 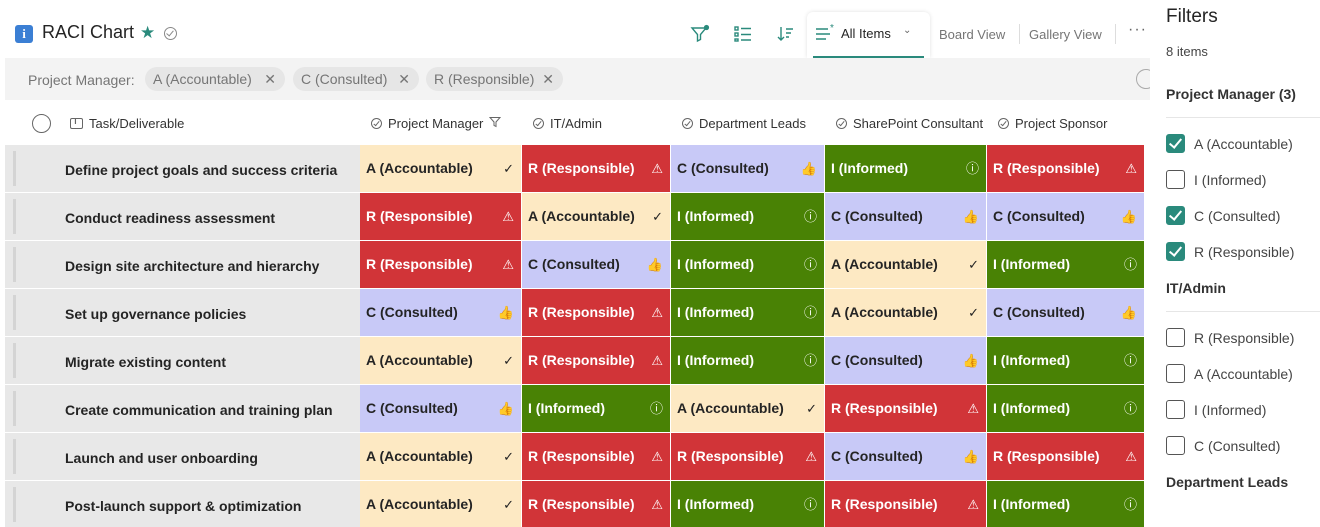 I want to click on view-gallery: Gallery View, so click(x=1065, y=34).